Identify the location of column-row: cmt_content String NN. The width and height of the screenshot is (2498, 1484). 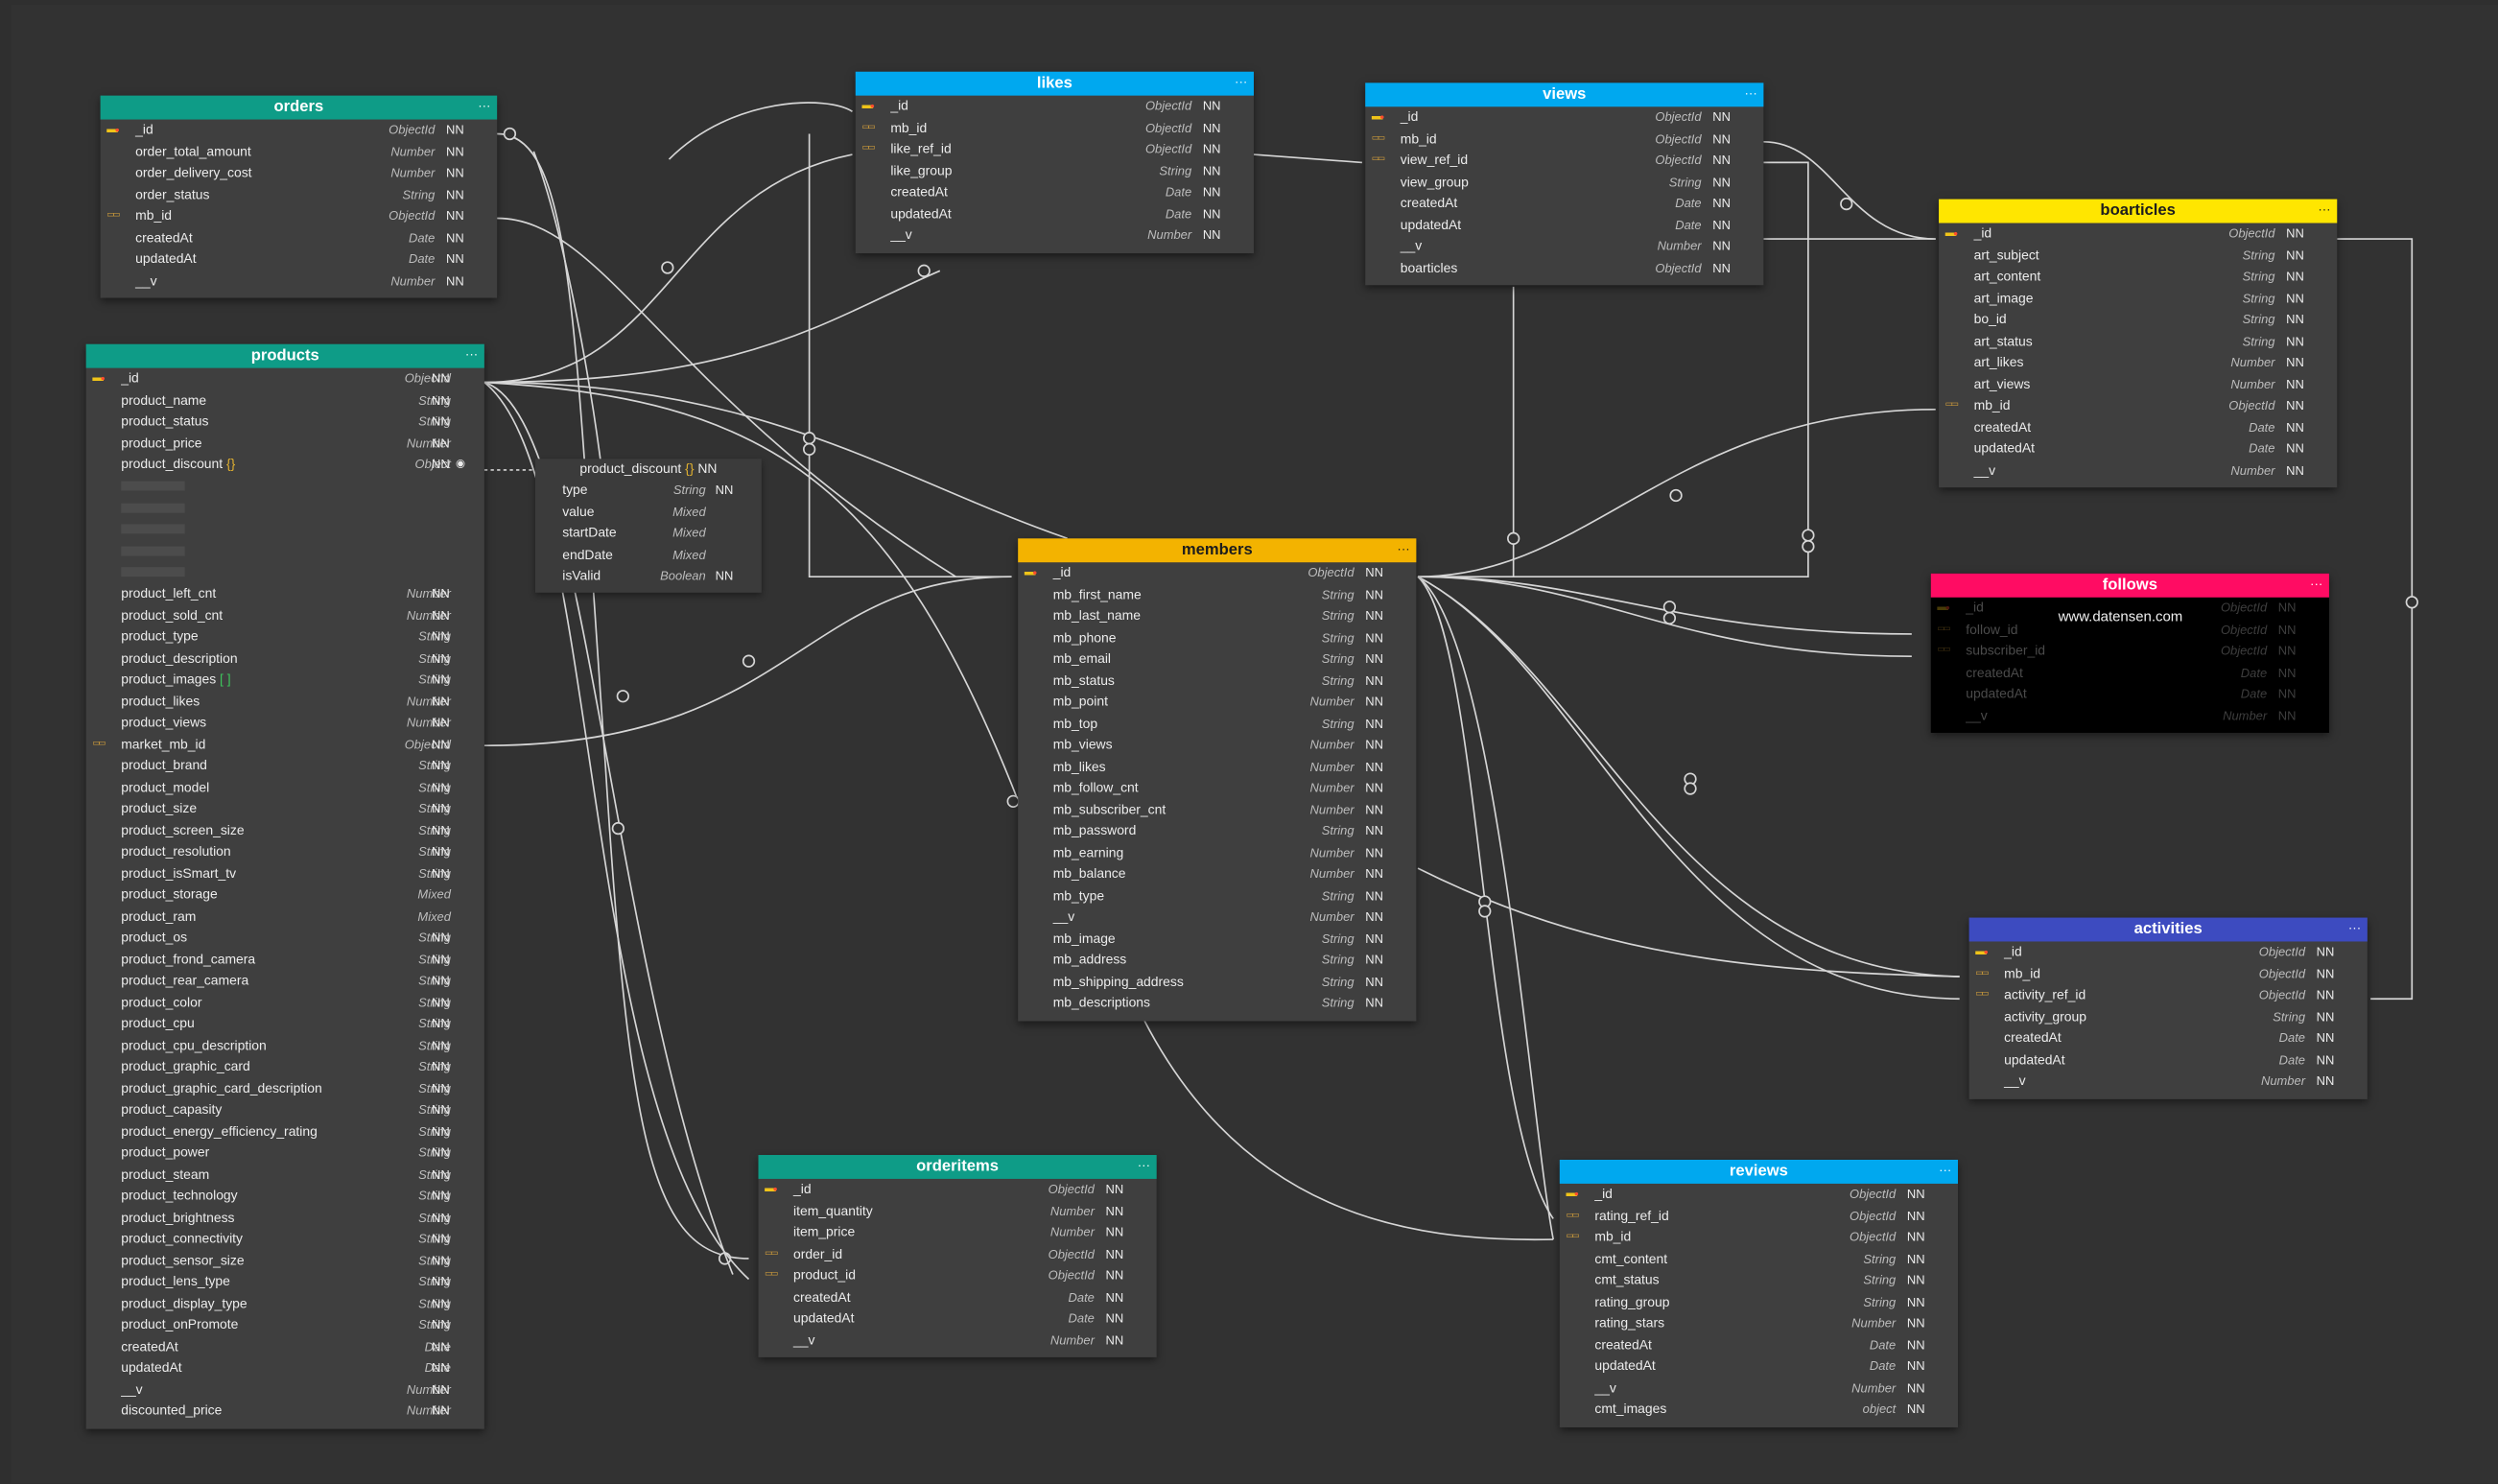
(1759, 1259).